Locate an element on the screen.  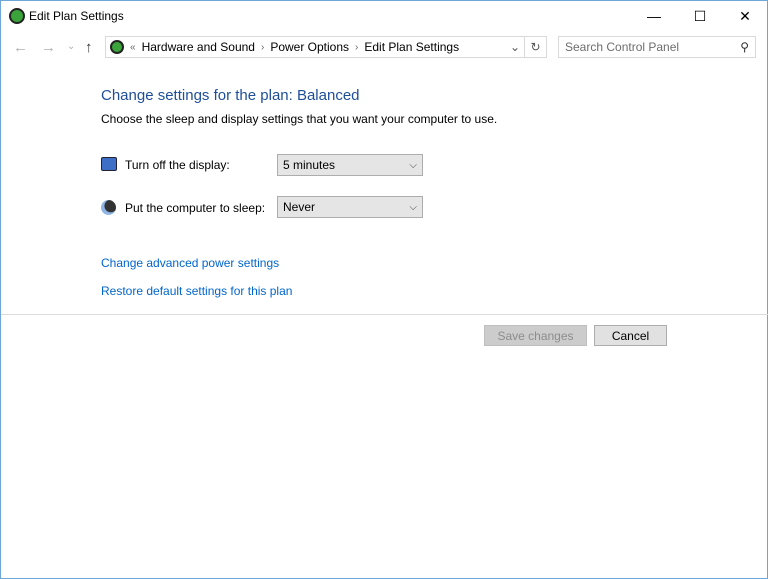
sleep-timeout-select: Never ⌵ is located at coordinates (350, 207).